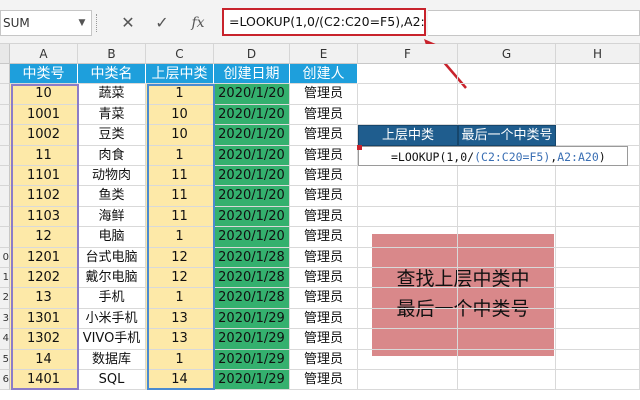  Describe the element at coordinates (408, 135) in the screenshot. I see `lookup-header-parent: 上层中类` at that location.